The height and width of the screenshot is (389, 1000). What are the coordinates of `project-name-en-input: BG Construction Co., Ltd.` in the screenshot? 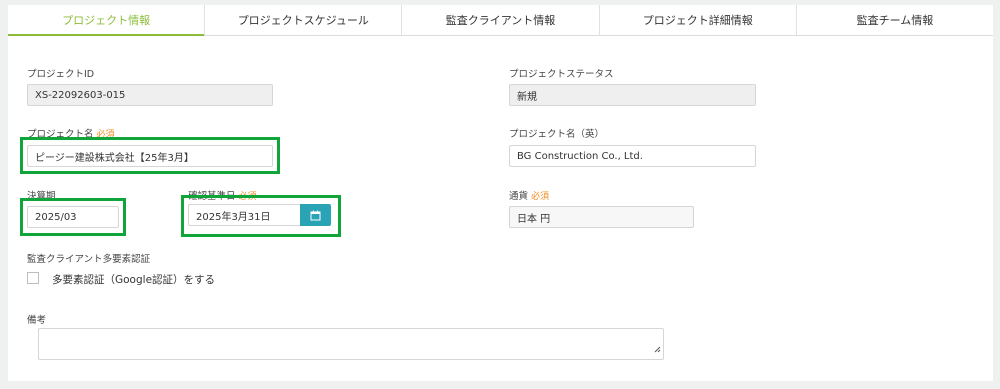 It's located at (632, 156).